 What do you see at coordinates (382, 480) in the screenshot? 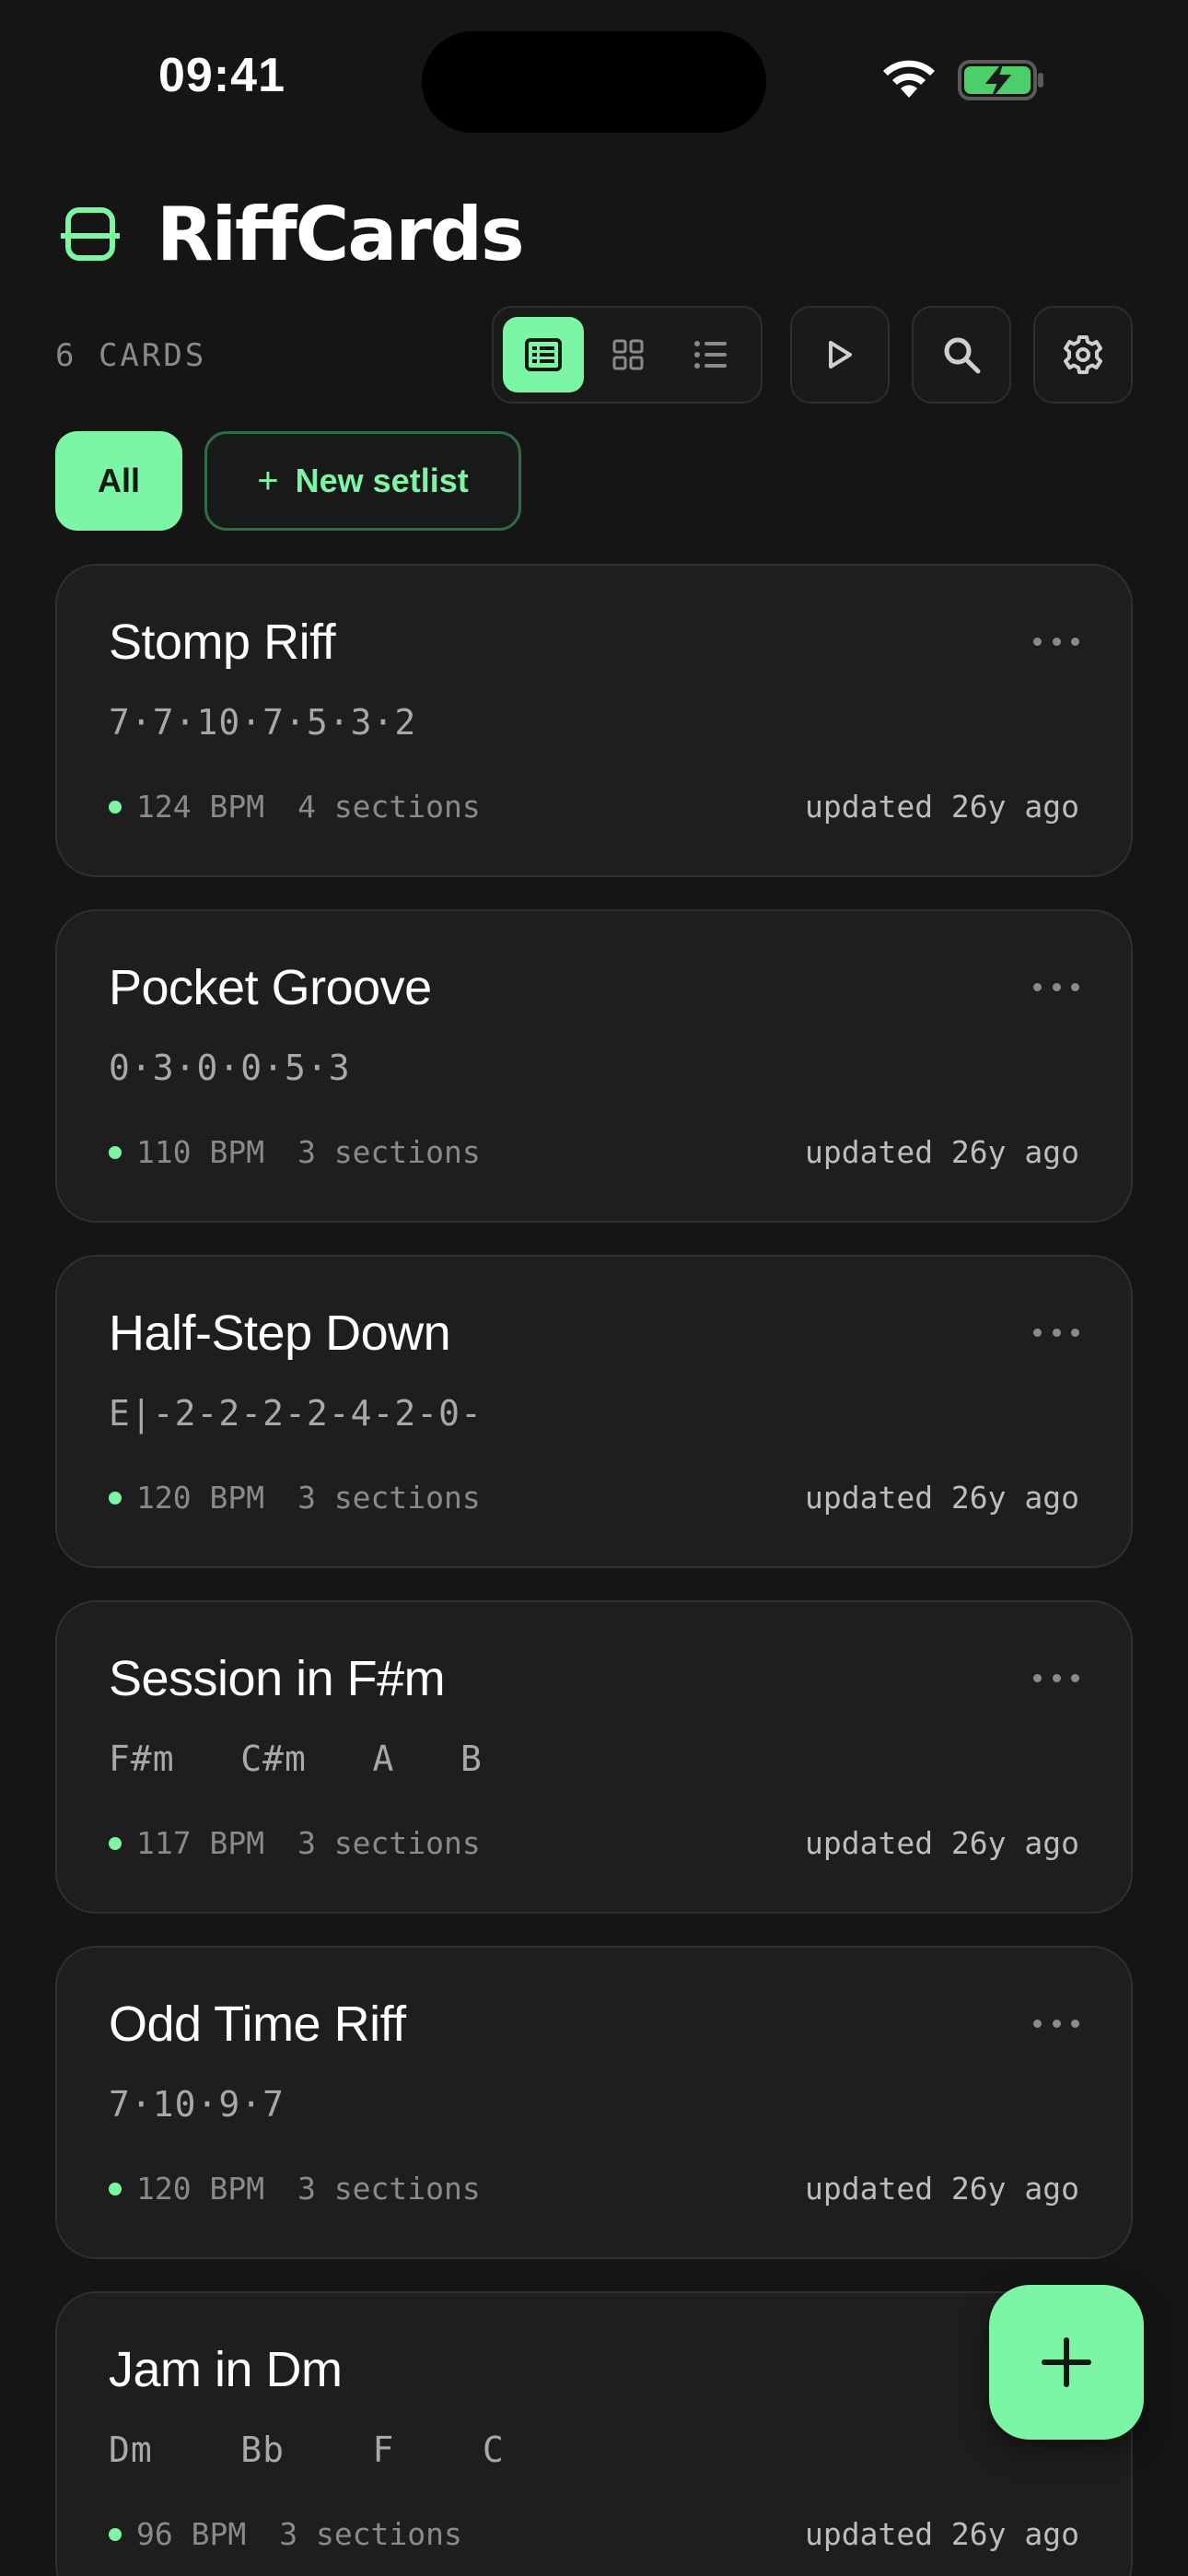
I see `new-setlist-label: New setlist` at bounding box center [382, 480].